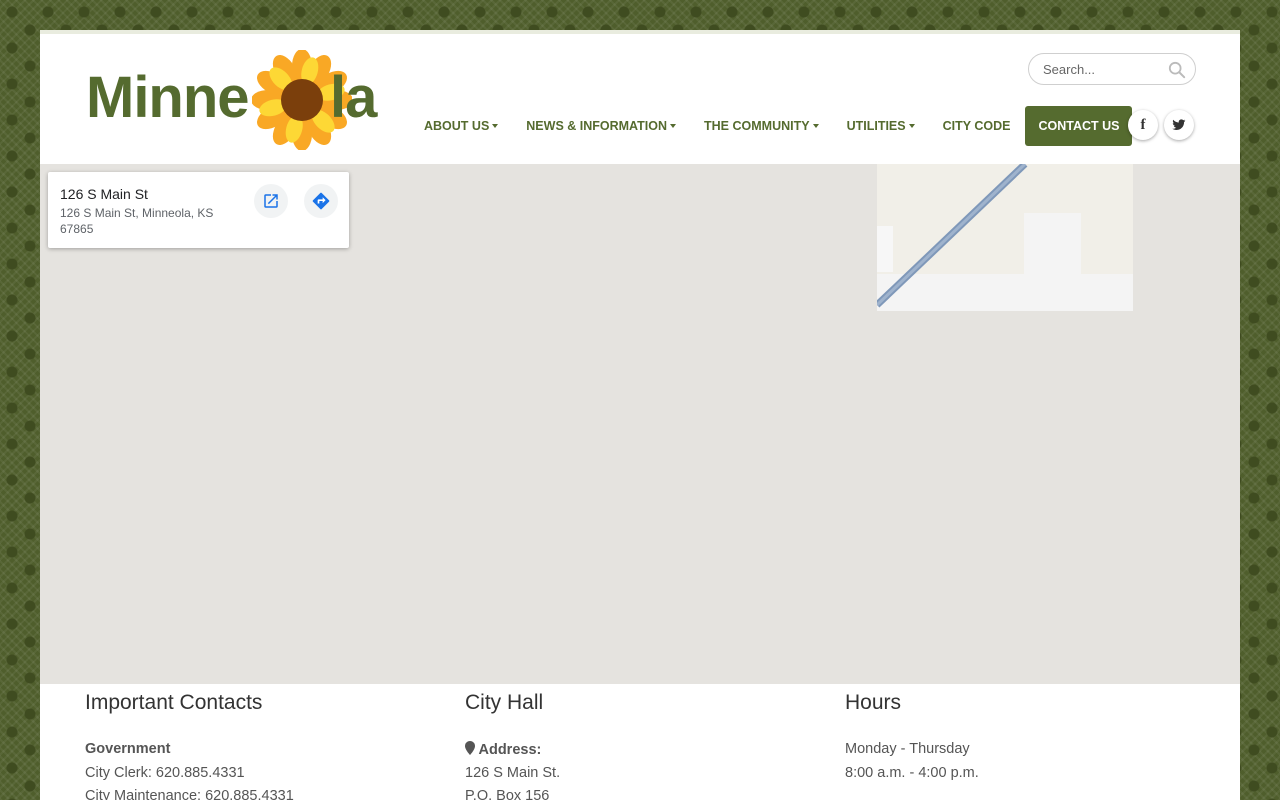 This screenshot has width=1280, height=800. What do you see at coordinates (457, 126) in the screenshot?
I see `nav-about-us-label: ABOUT US` at bounding box center [457, 126].